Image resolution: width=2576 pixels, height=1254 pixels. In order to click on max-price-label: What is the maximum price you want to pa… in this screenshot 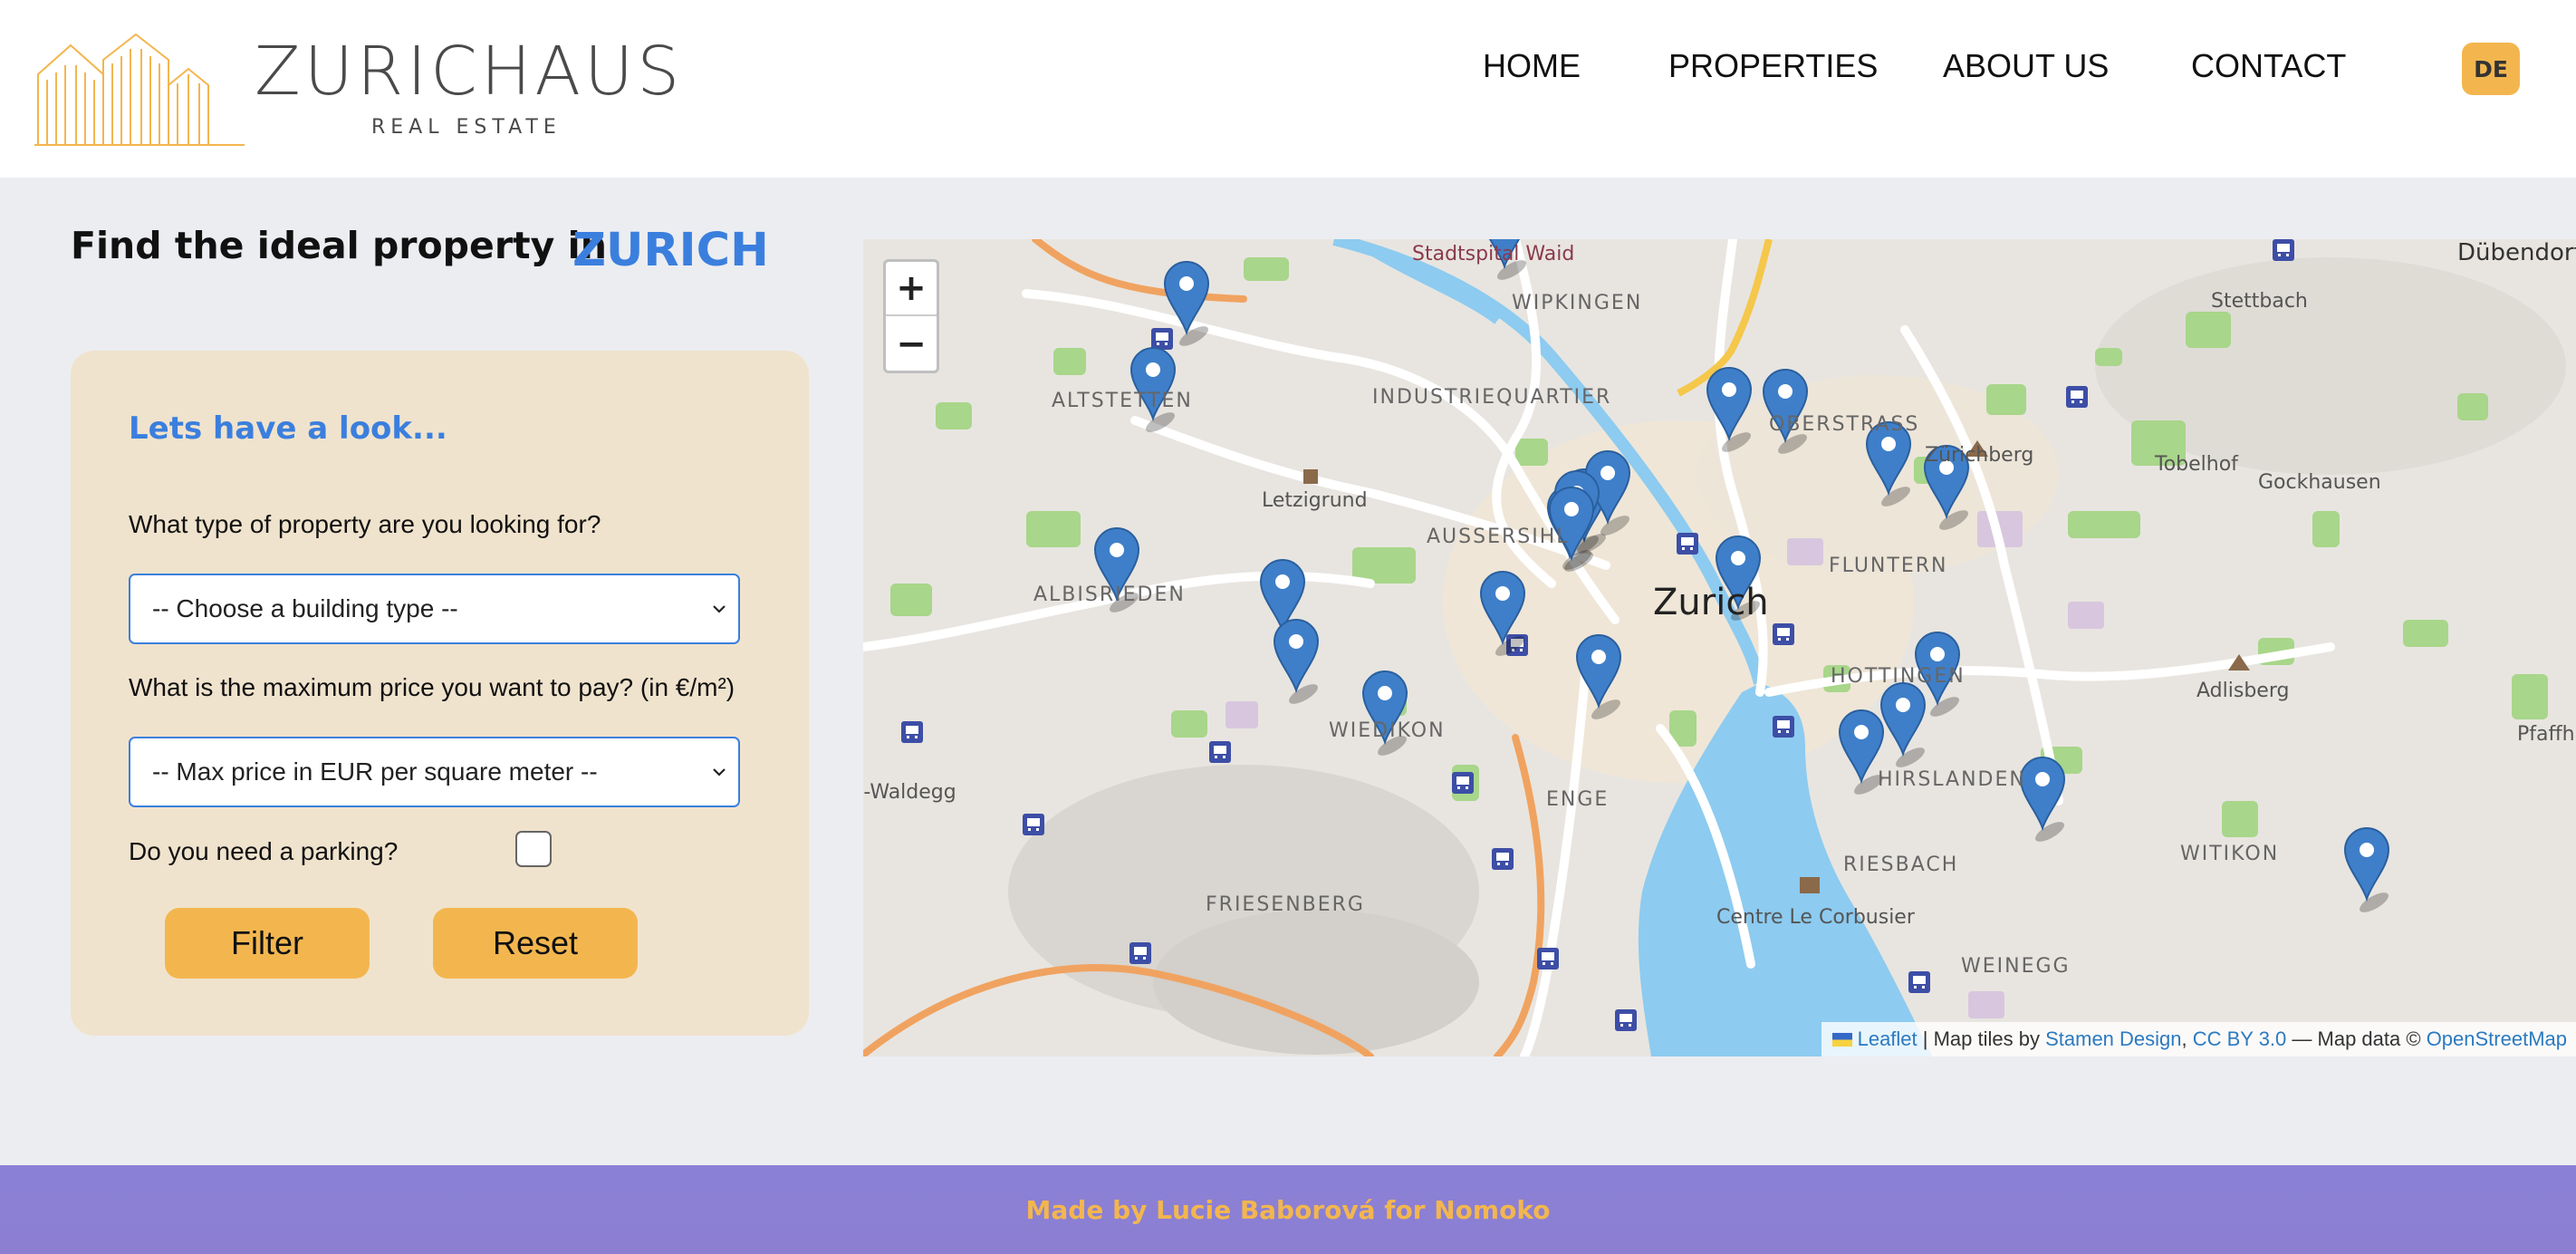, I will do `click(432, 687)`.